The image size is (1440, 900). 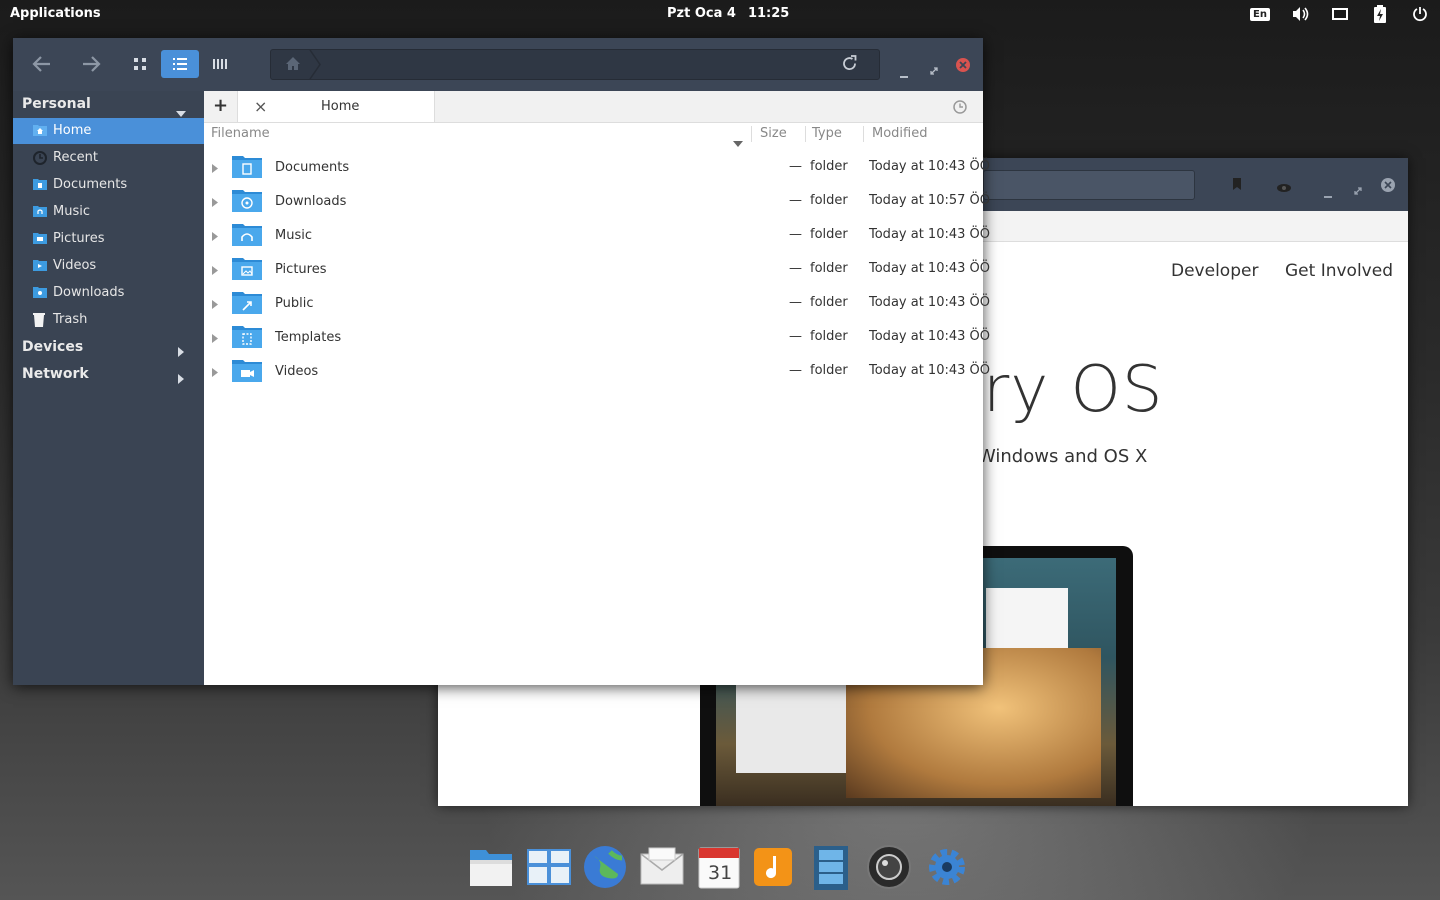 I want to click on multitasking-app-icon, so click(x=549, y=867).